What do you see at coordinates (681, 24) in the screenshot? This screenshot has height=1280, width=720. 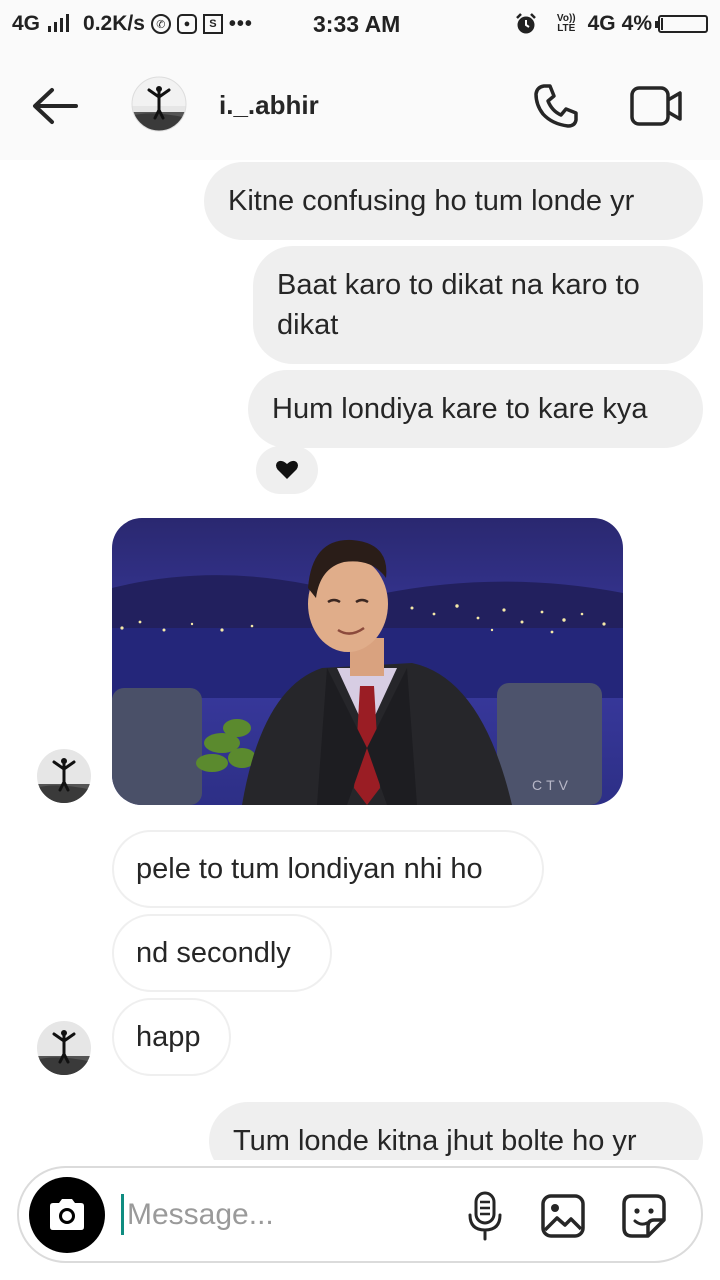 I see `battery-icon` at bounding box center [681, 24].